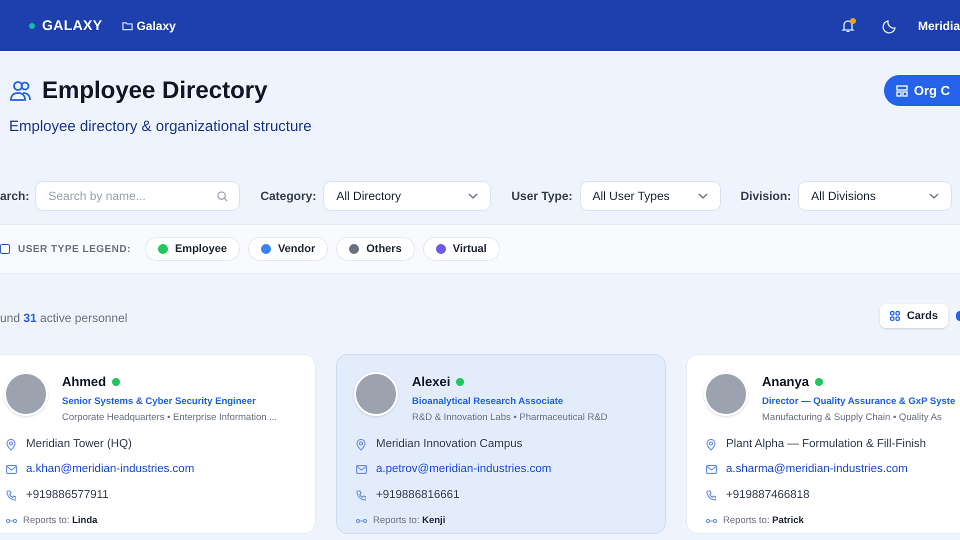  What do you see at coordinates (852, 417) in the screenshot?
I see `department: Manufacturing & Supply Chain • Quality As` at bounding box center [852, 417].